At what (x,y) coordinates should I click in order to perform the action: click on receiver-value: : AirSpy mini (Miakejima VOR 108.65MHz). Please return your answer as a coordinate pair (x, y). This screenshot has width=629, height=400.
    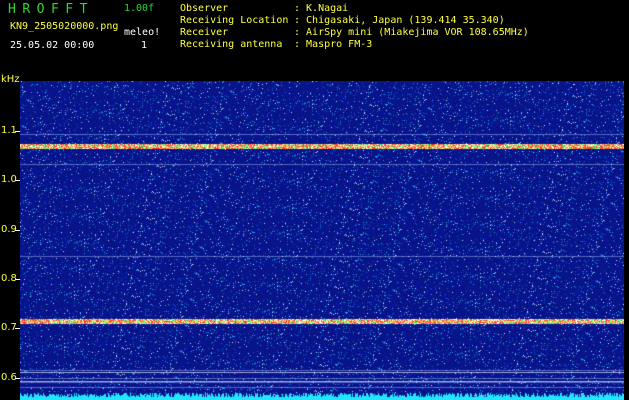
    Looking at the image, I should click on (411, 32).